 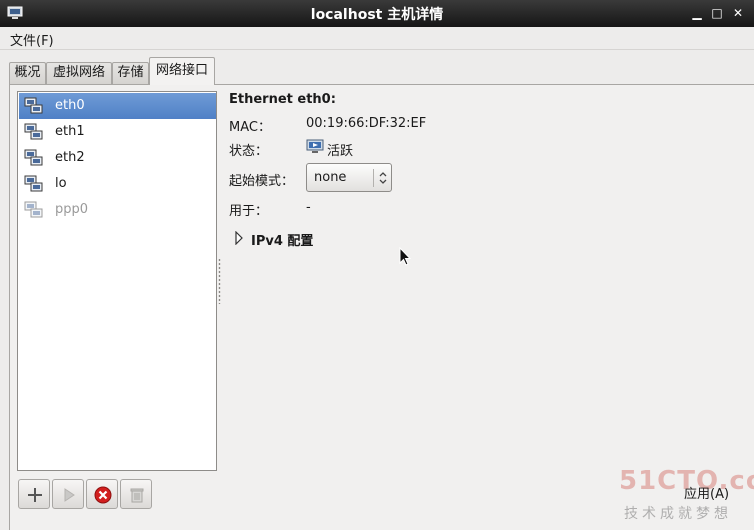 I want to click on updown-chevron-icon, so click(x=383, y=178).